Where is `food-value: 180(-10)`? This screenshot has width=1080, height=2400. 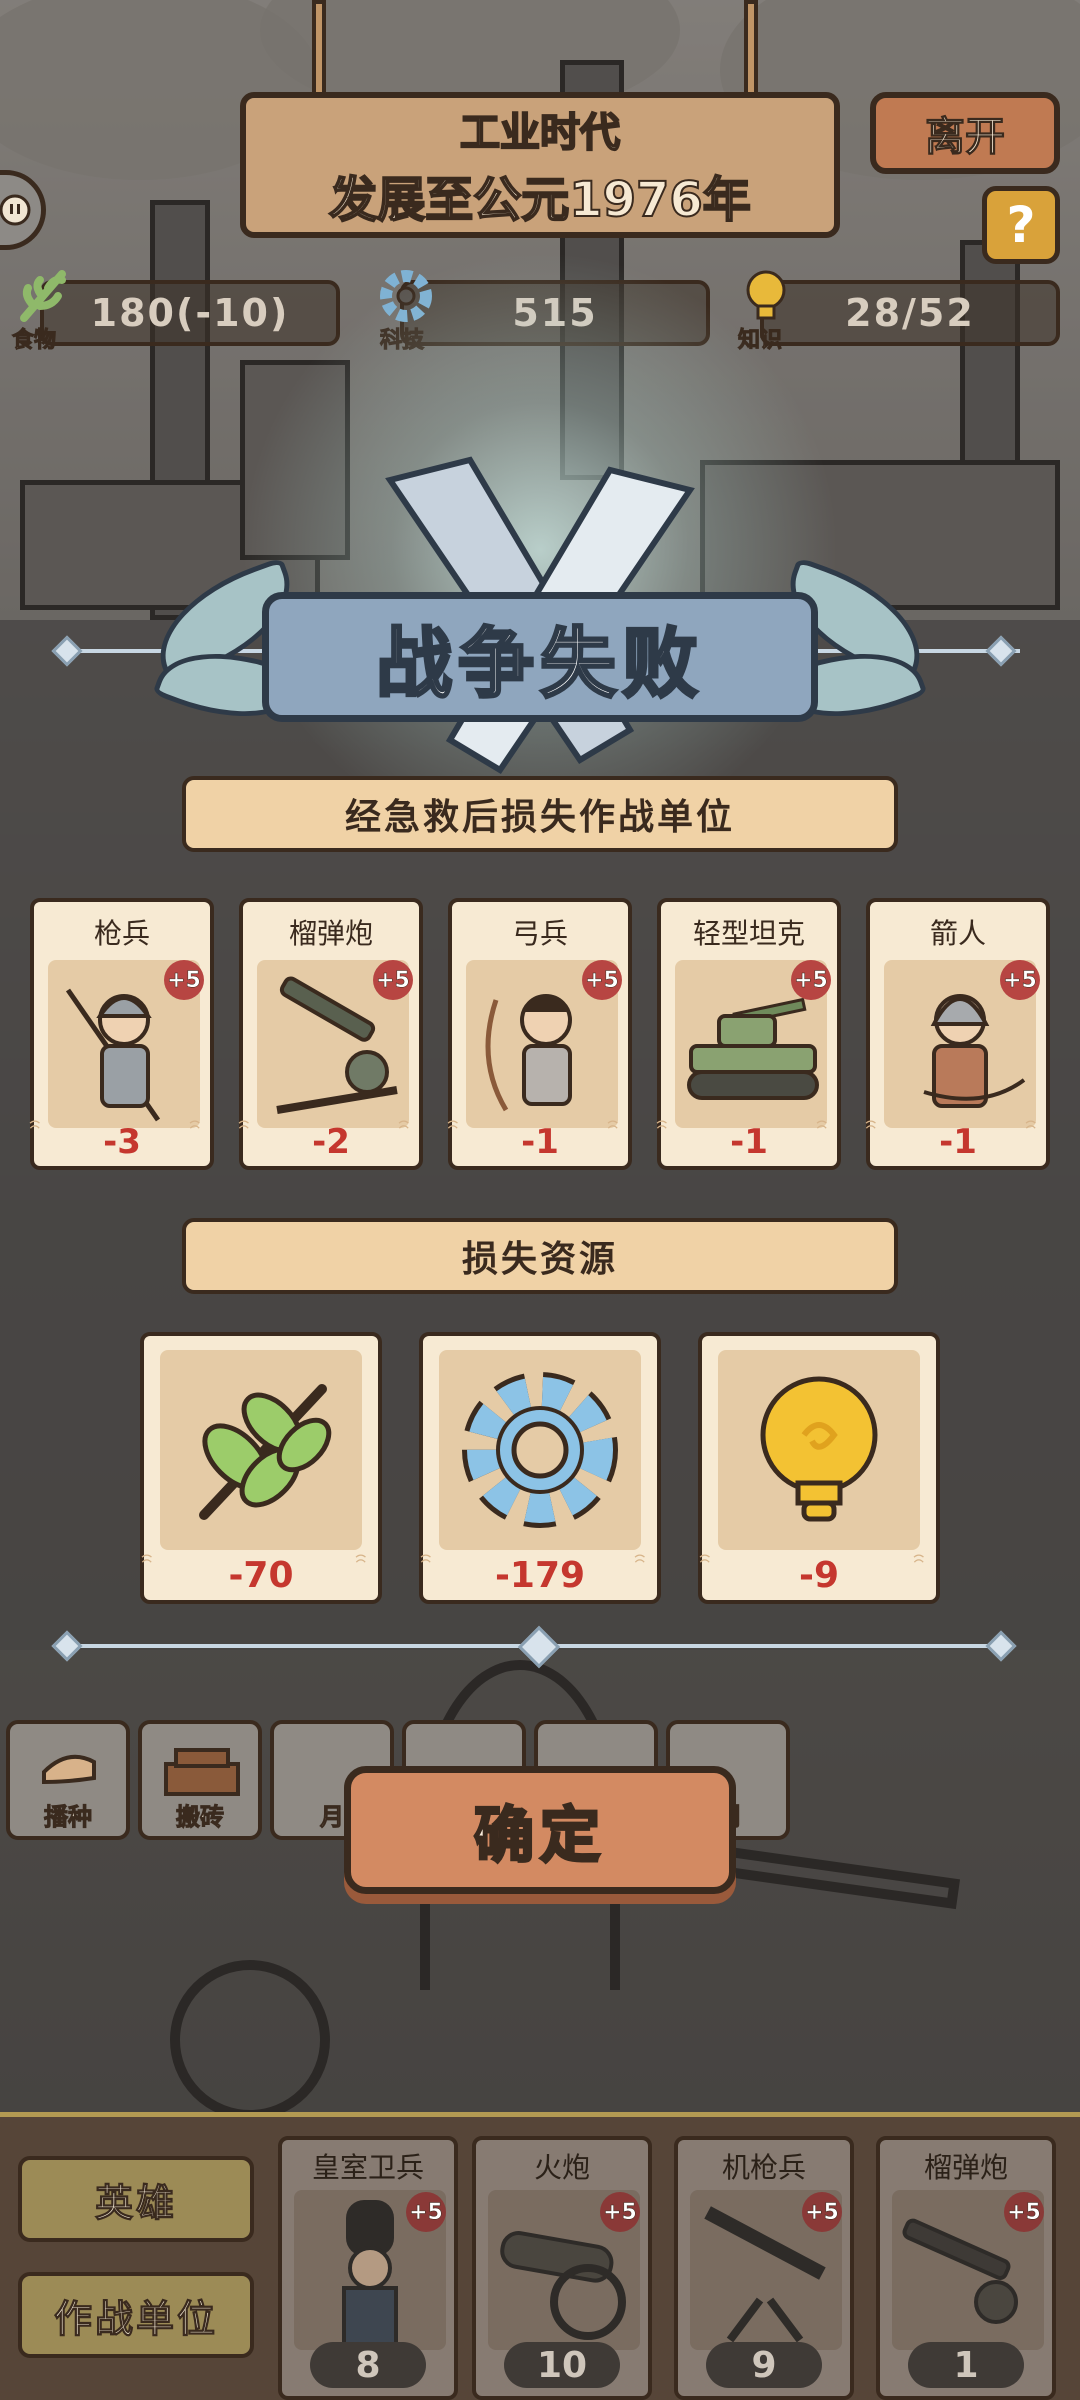
food-value: 180(-10) is located at coordinates (190, 313).